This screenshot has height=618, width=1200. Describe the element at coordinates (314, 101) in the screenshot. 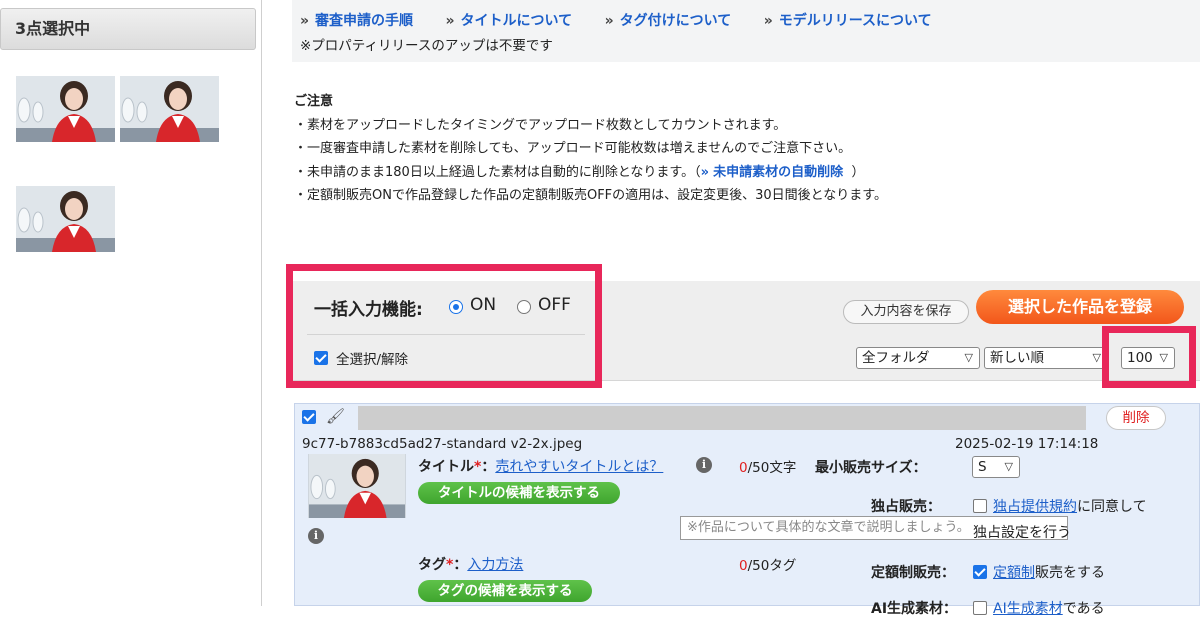

I see `caution-title: ご注意` at that location.